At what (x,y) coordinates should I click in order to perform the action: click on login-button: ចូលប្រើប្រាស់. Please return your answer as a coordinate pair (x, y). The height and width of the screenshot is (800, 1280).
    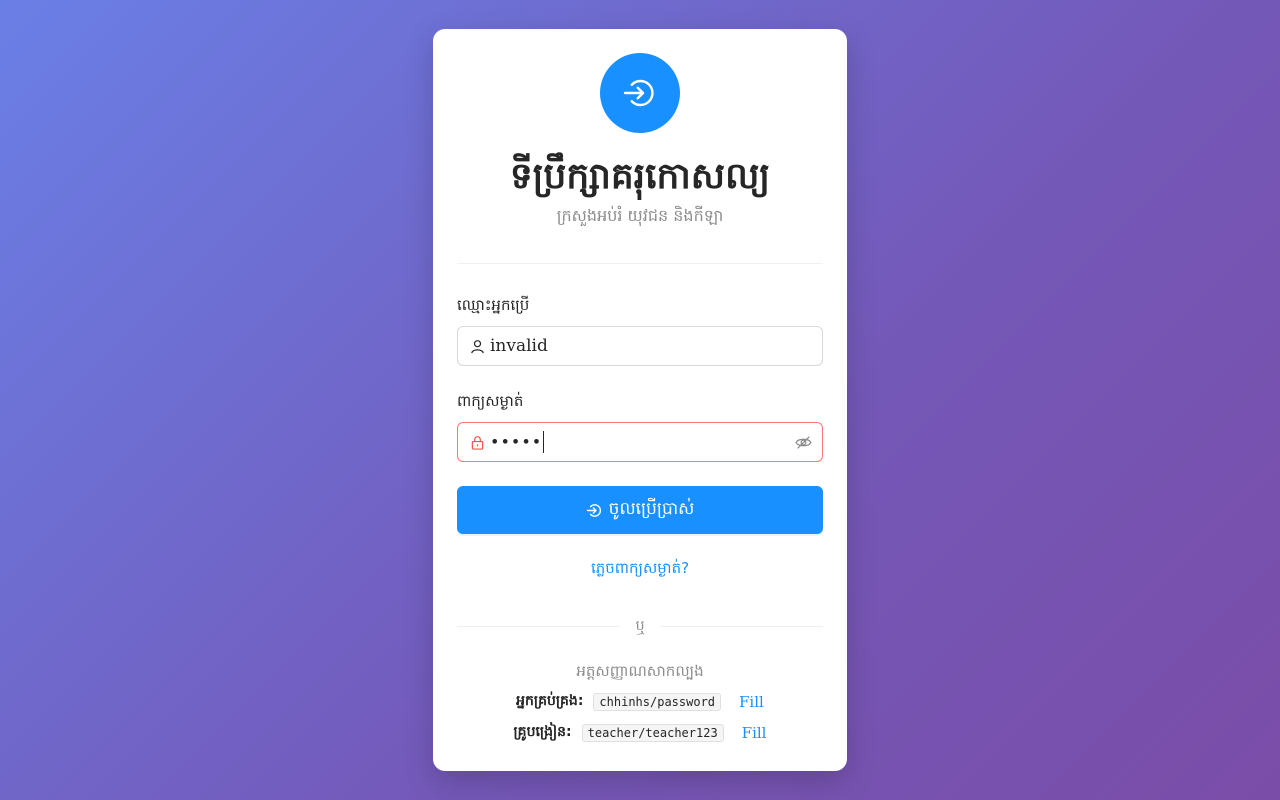
    Looking at the image, I should click on (640, 510).